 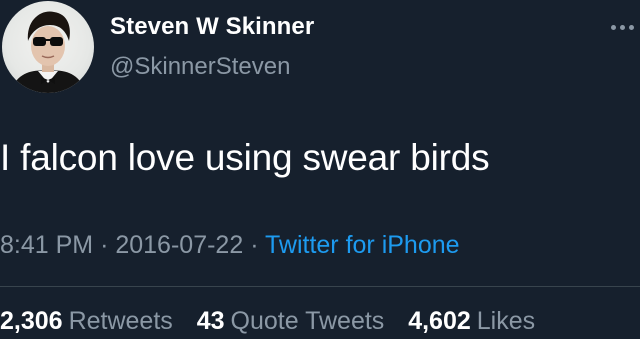 What do you see at coordinates (210, 321) in the screenshot?
I see `quote-tweets-count: 43` at bounding box center [210, 321].